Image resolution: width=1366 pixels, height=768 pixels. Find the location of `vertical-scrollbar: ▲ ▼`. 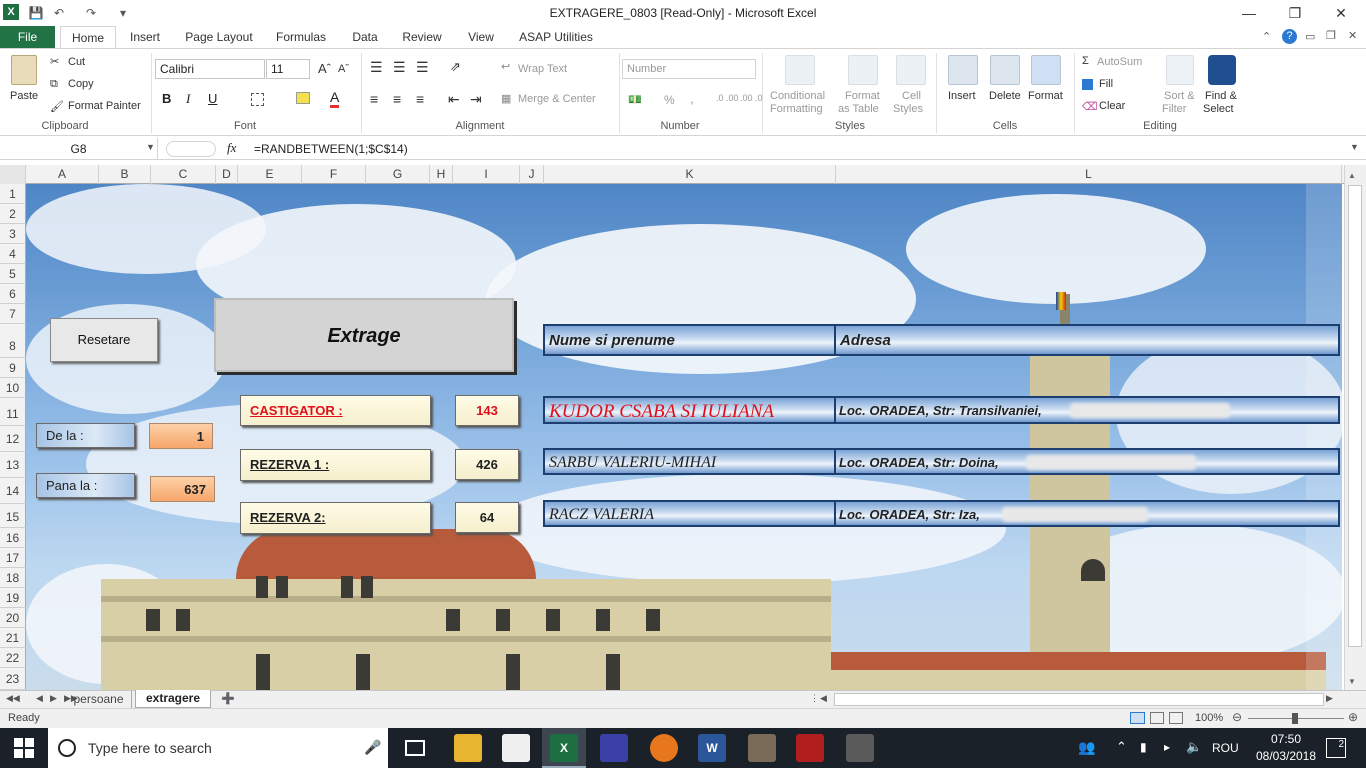

vertical-scrollbar: ▲ ▼ is located at coordinates (1355, 427).